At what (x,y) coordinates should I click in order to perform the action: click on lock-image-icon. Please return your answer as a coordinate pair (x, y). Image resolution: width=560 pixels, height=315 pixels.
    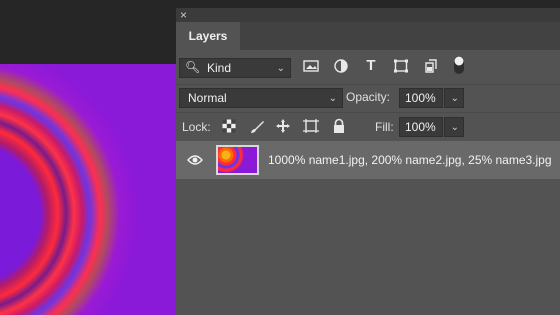
    Looking at the image, I should click on (257, 128).